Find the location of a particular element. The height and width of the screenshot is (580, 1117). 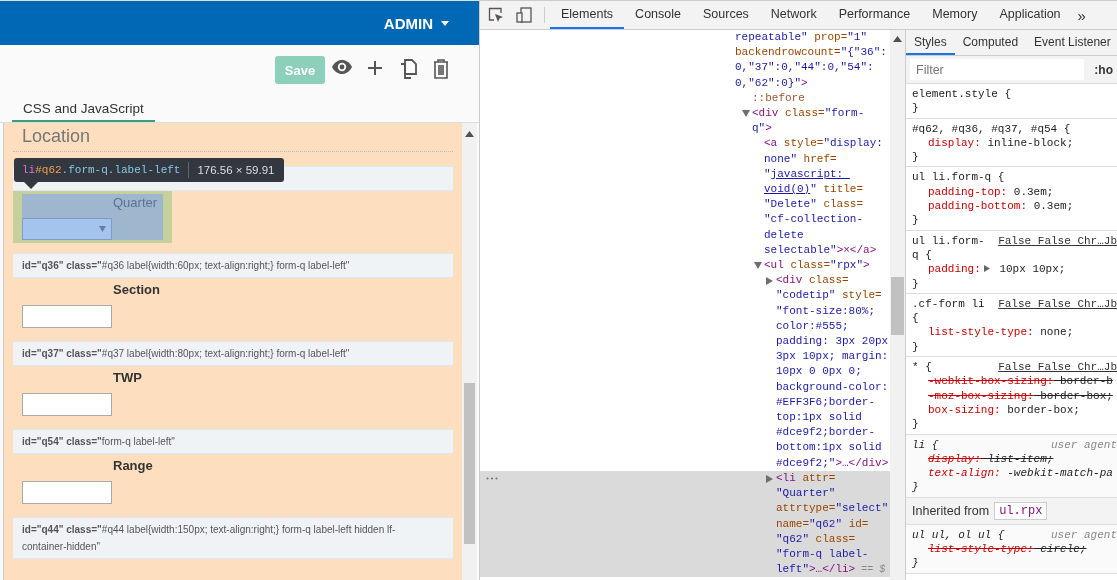

code-tip: id="q37" class="#q37 label{width:80px; text-align:right;} form-q label-left" is located at coordinates (233, 353).